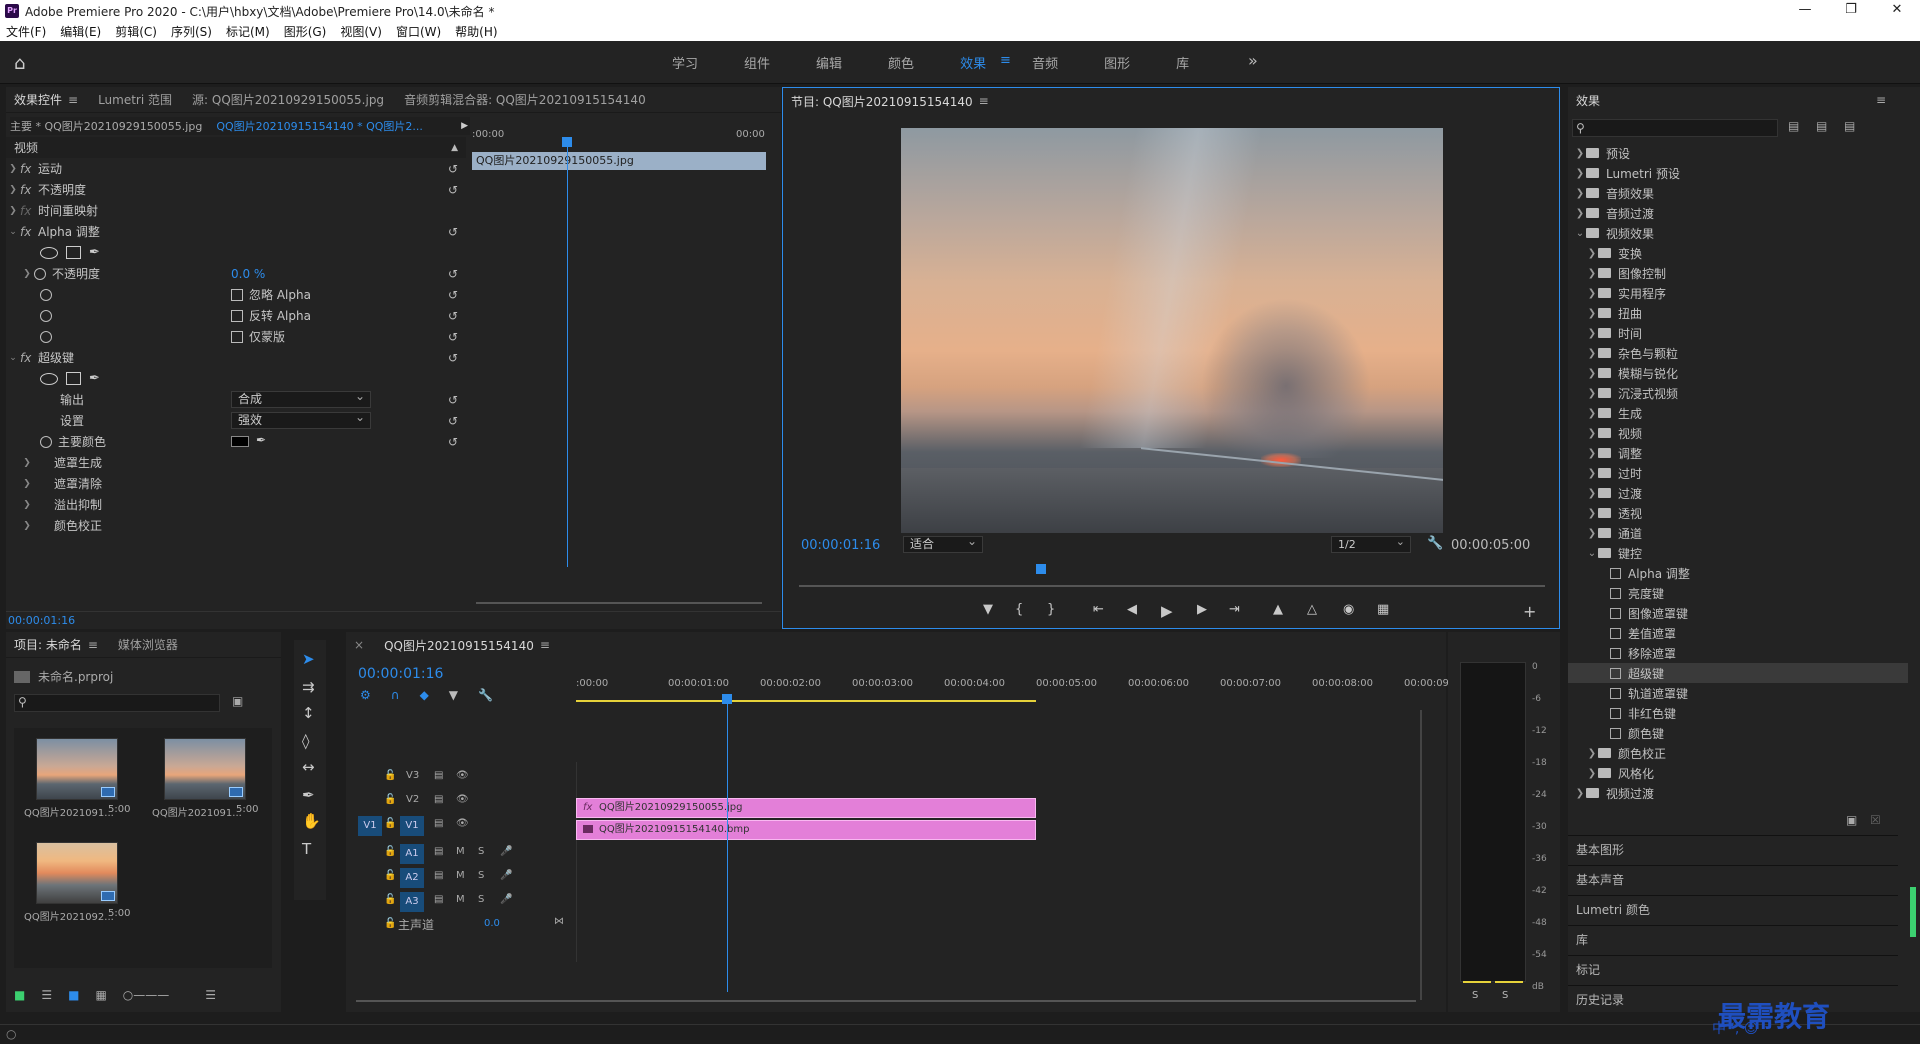 The width and height of the screenshot is (1920, 1044). Describe the element at coordinates (424, 695) in the screenshot. I see `linked-selection-icon: ◆` at that location.